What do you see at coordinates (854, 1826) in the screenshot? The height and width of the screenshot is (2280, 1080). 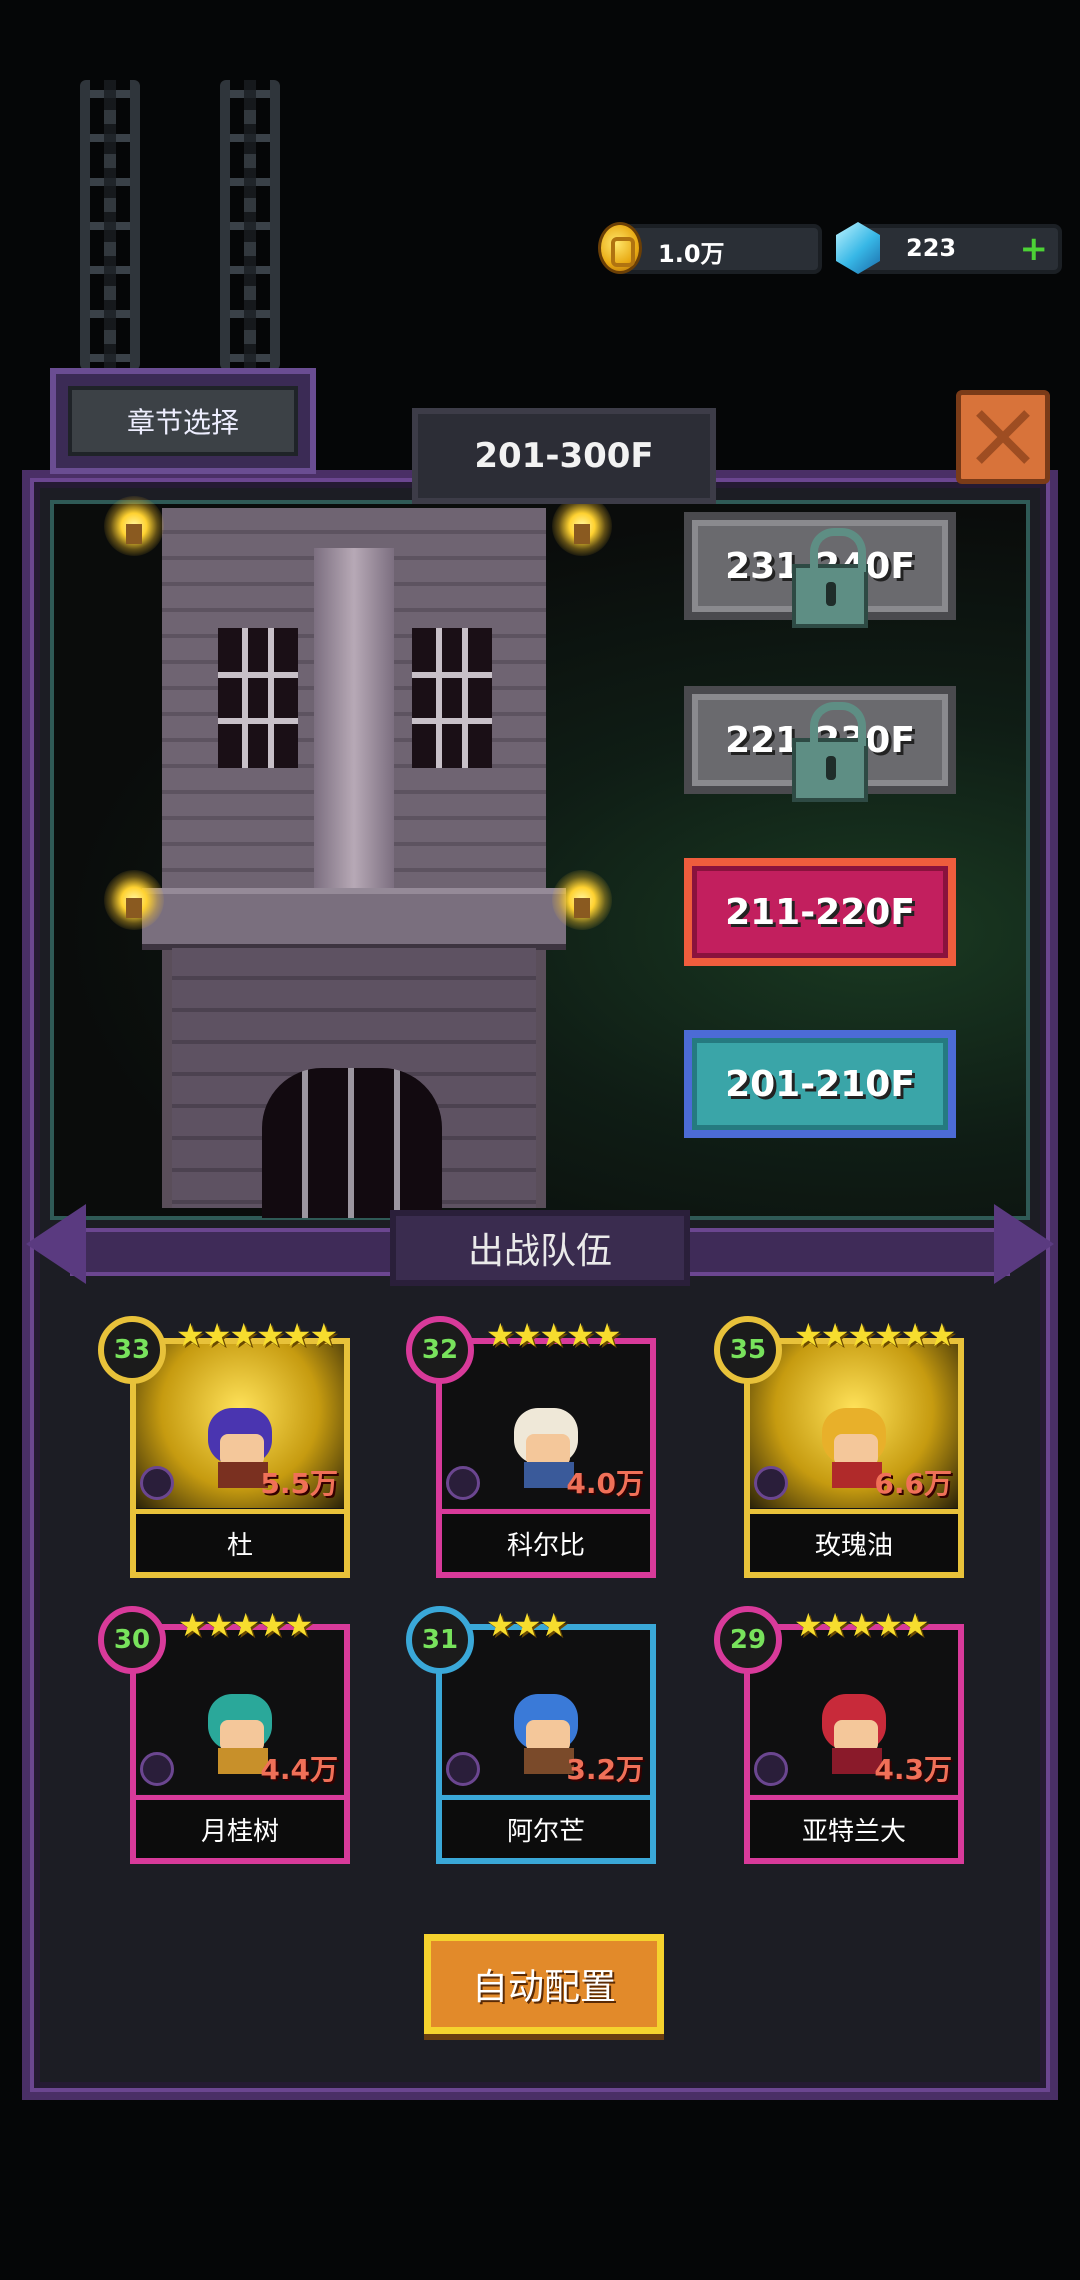 I see `hero-name: 亚特兰大` at bounding box center [854, 1826].